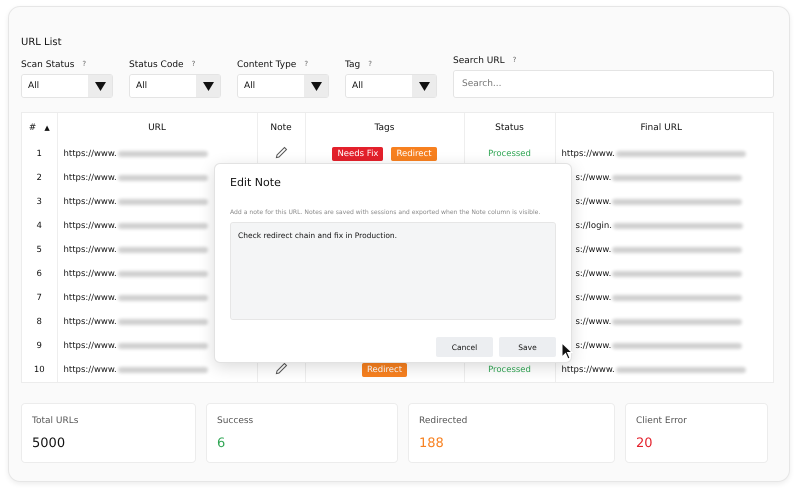 The image size is (800, 497). What do you see at coordinates (39, 154) in the screenshot?
I see `row-number: 1` at bounding box center [39, 154].